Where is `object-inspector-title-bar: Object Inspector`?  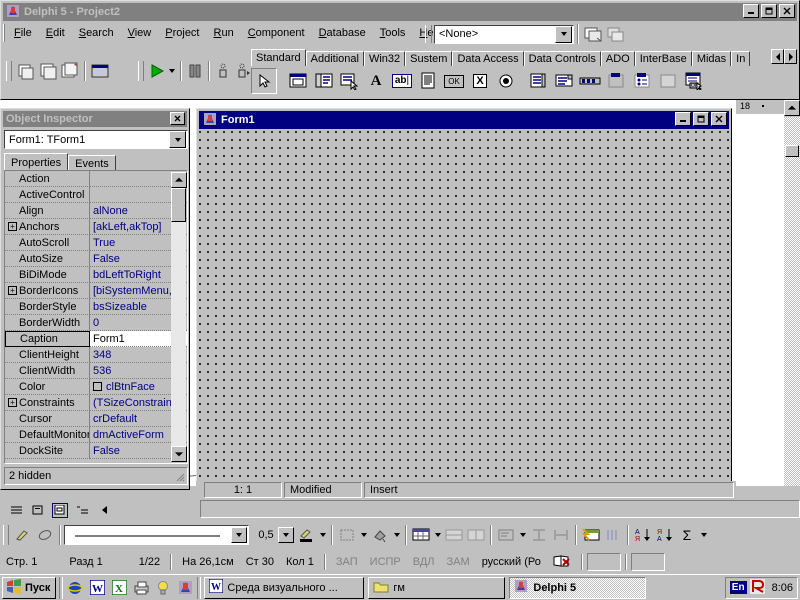 object-inspector-title-bar: Object Inspector is located at coordinates (95, 119).